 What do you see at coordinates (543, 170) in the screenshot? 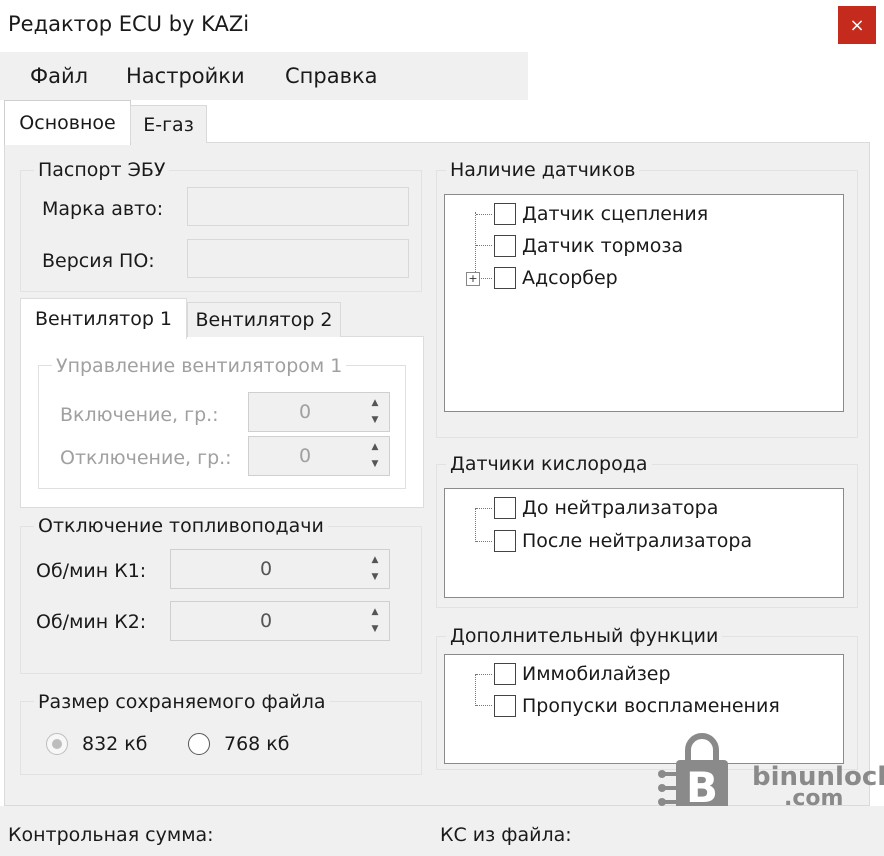
I see `sensors-title: Наличие датчиков` at bounding box center [543, 170].